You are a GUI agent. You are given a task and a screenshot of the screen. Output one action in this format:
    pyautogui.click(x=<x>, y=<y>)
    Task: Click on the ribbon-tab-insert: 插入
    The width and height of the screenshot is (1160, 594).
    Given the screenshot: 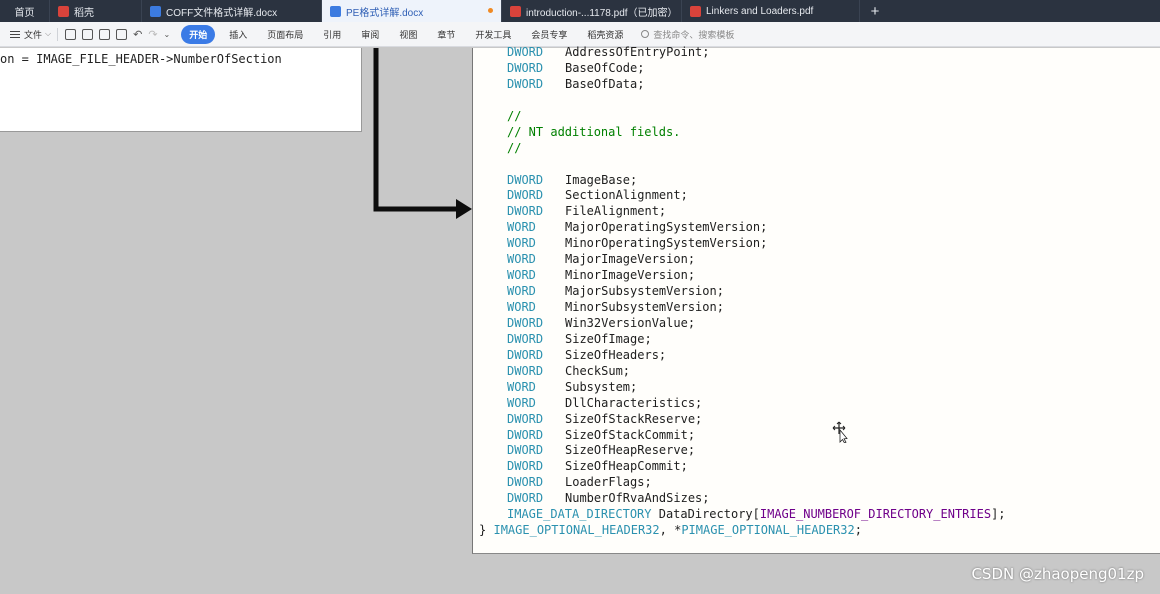 What is the action you would take?
    pyautogui.click(x=238, y=34)
    